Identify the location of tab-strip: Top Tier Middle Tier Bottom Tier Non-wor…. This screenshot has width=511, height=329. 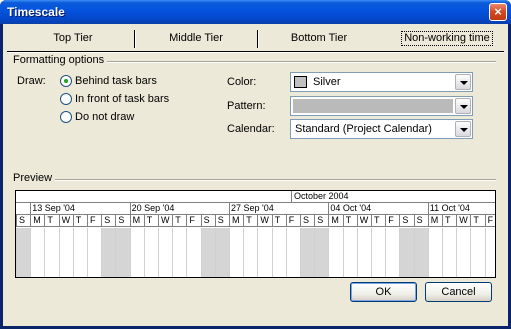
(255, 40).